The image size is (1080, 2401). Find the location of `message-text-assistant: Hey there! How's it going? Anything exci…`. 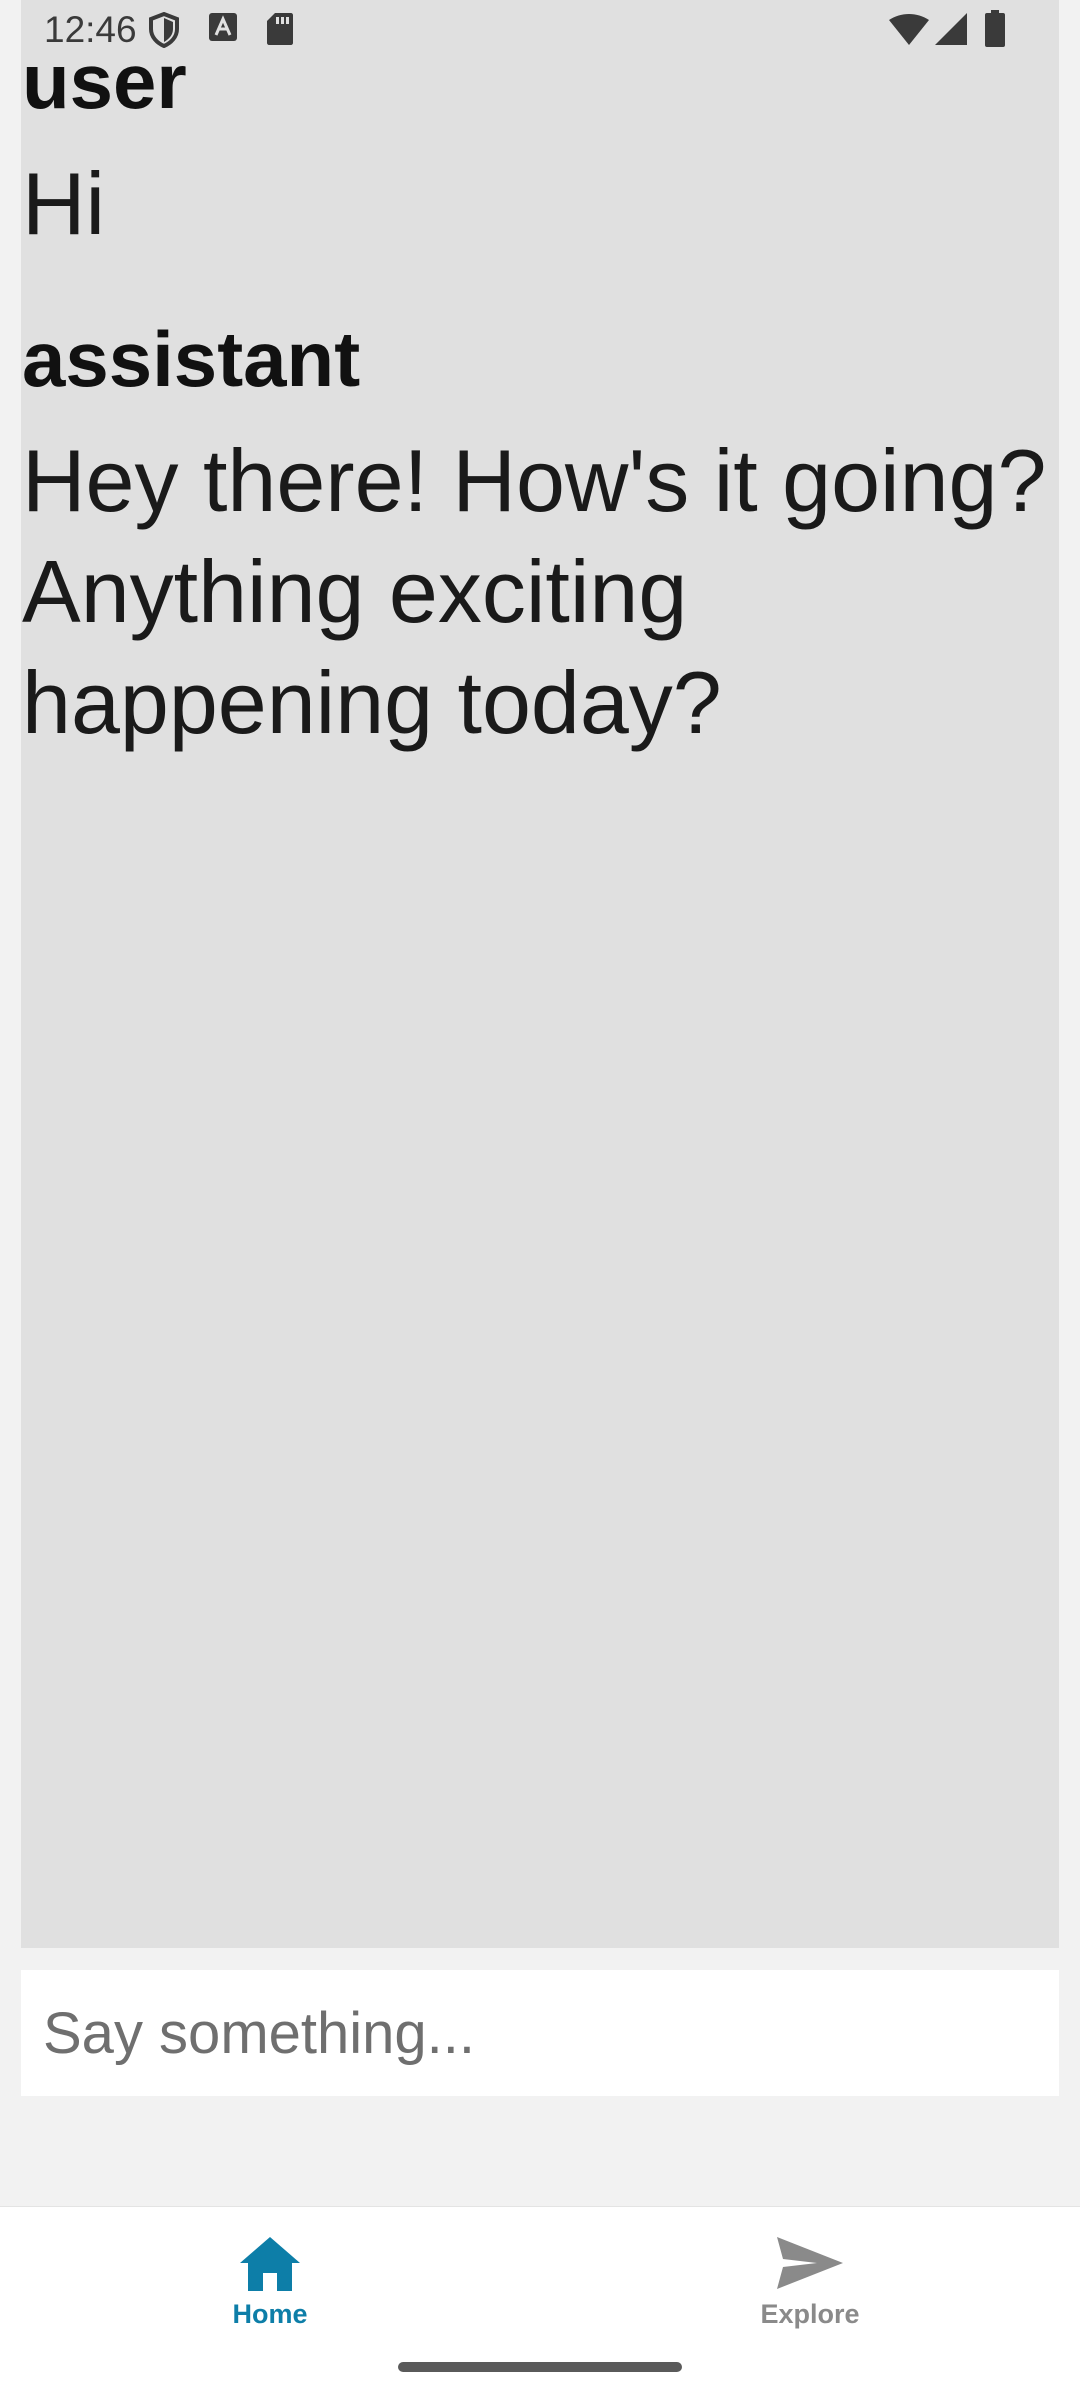

message-text-assistant: Hey there! How's it going? Anything exci… is located at coordinates (534, 591).